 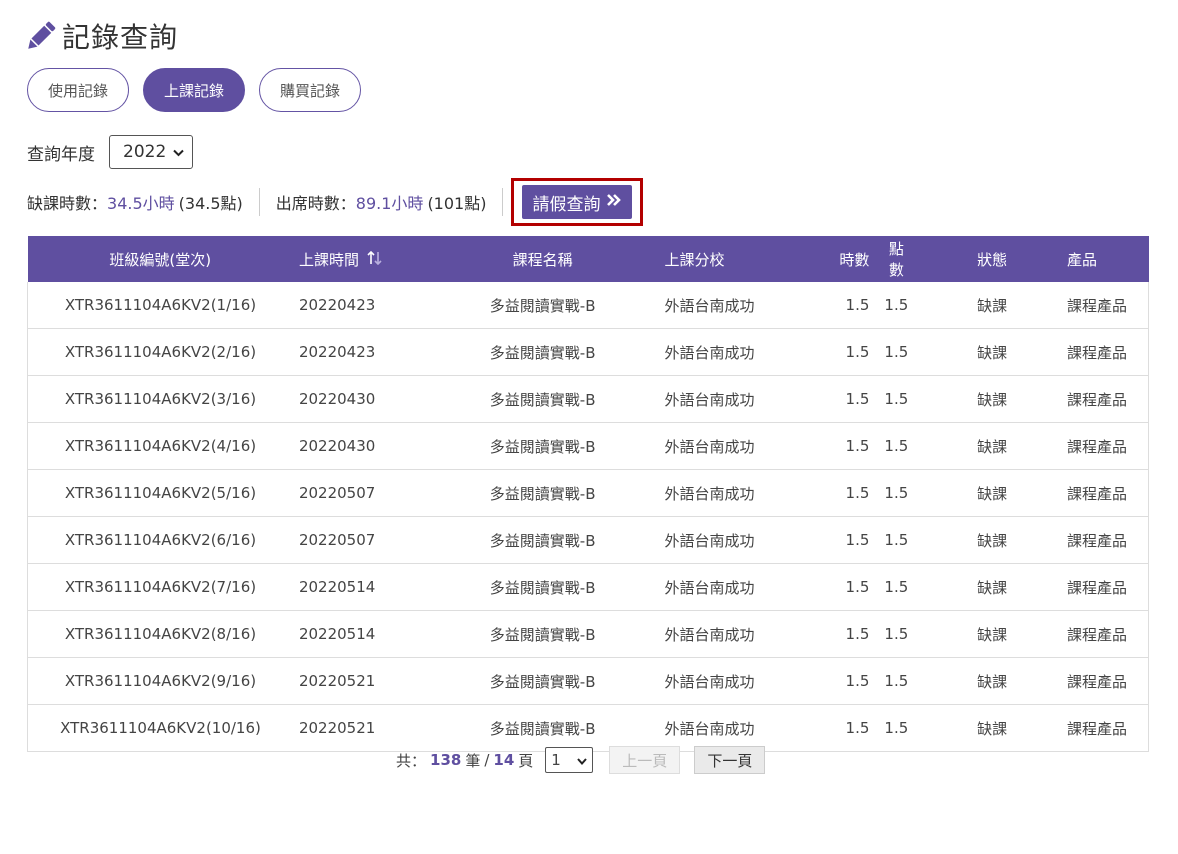 I want to click on page-title: 記錄查詢, so click(x=120, y=37).